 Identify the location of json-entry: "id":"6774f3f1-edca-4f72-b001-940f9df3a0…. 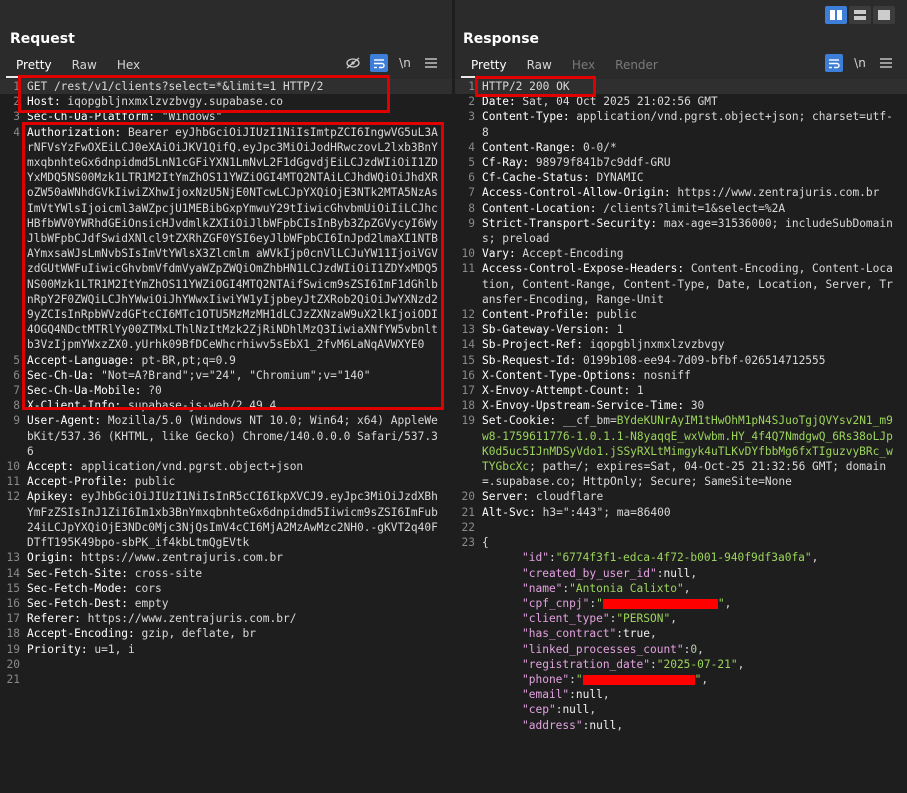
(694, 557).